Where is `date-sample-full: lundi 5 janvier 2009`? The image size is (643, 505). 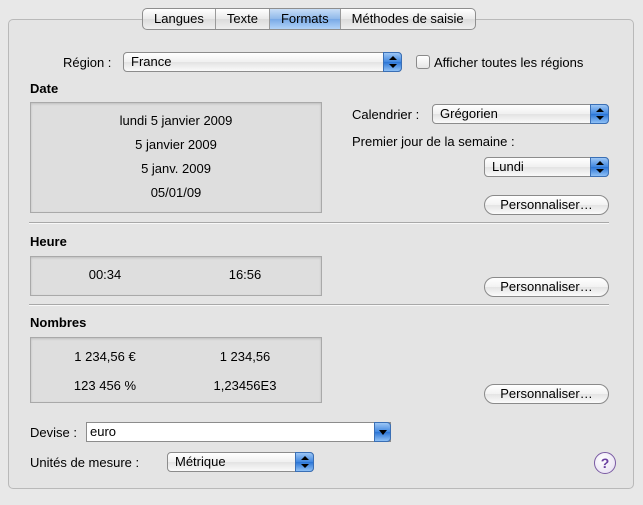 date-sample-full: lundi 5 janvier 2009 is located at coordinates (176, 120).